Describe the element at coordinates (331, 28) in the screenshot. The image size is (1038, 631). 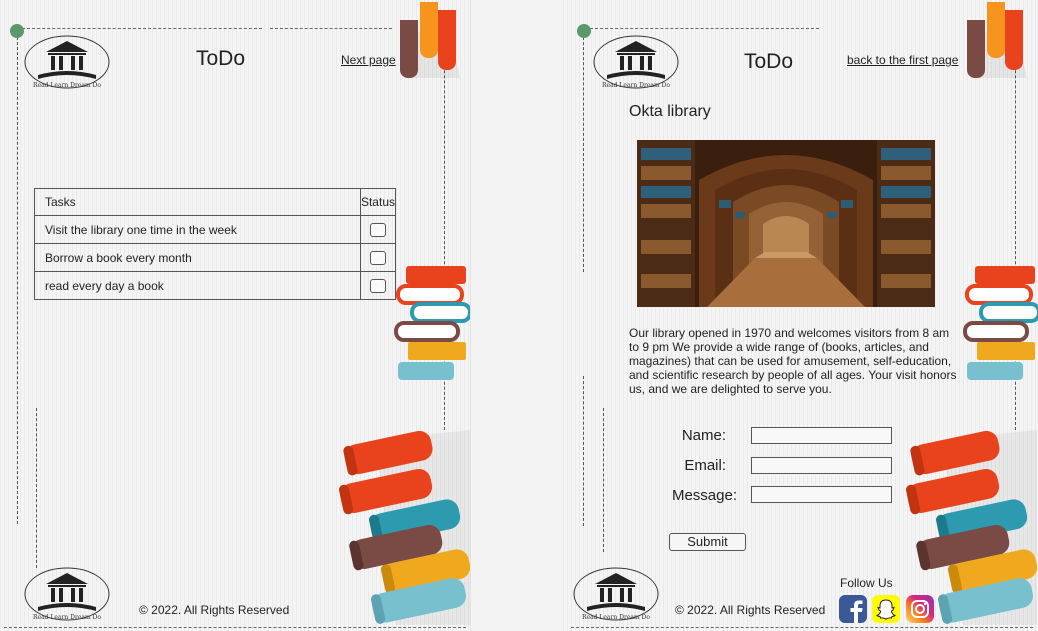
I see `top-border-right` at that location.